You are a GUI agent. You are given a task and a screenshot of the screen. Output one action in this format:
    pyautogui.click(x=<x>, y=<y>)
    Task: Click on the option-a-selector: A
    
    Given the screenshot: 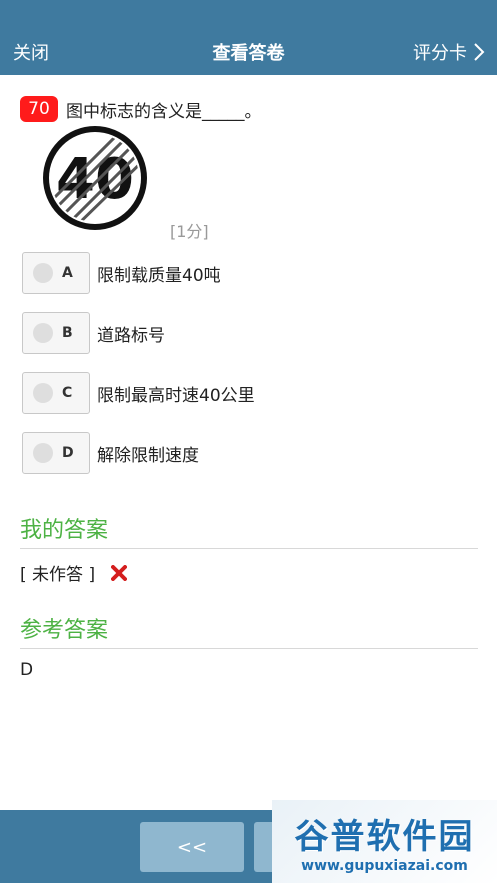 What is the action you would take?
    pyautogui.click(x=56, y=273)
    